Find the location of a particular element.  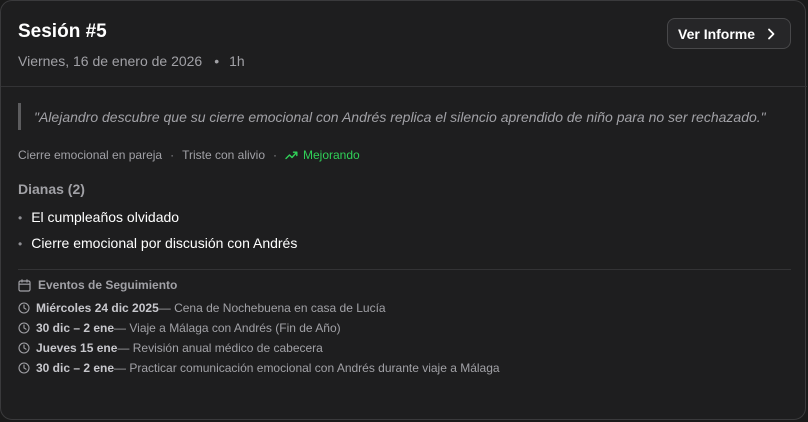

view-report-button: Ver Informe is located at coordinates (729, 33).